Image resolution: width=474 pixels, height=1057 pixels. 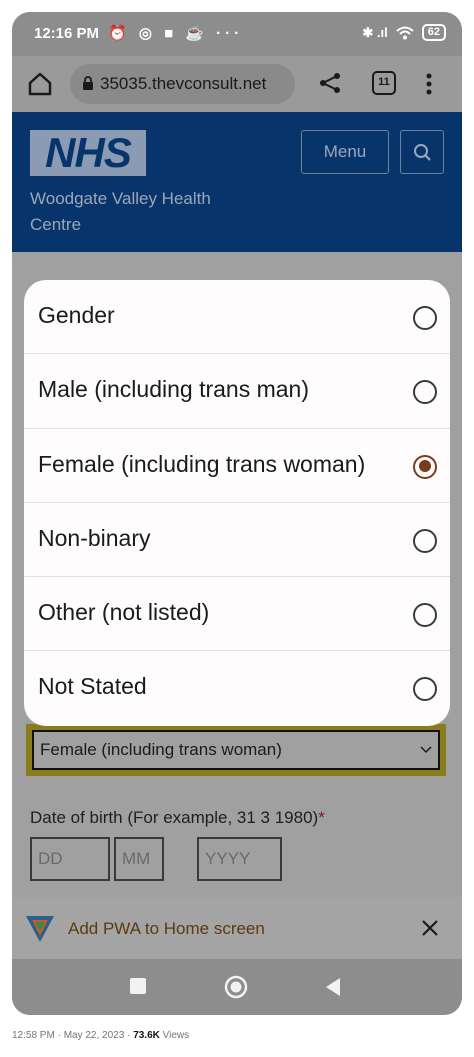 What do you see at coordinates (94, 537) in the screenshot?
I see `option-label: Non-binary` at bounding box center [94, 537].